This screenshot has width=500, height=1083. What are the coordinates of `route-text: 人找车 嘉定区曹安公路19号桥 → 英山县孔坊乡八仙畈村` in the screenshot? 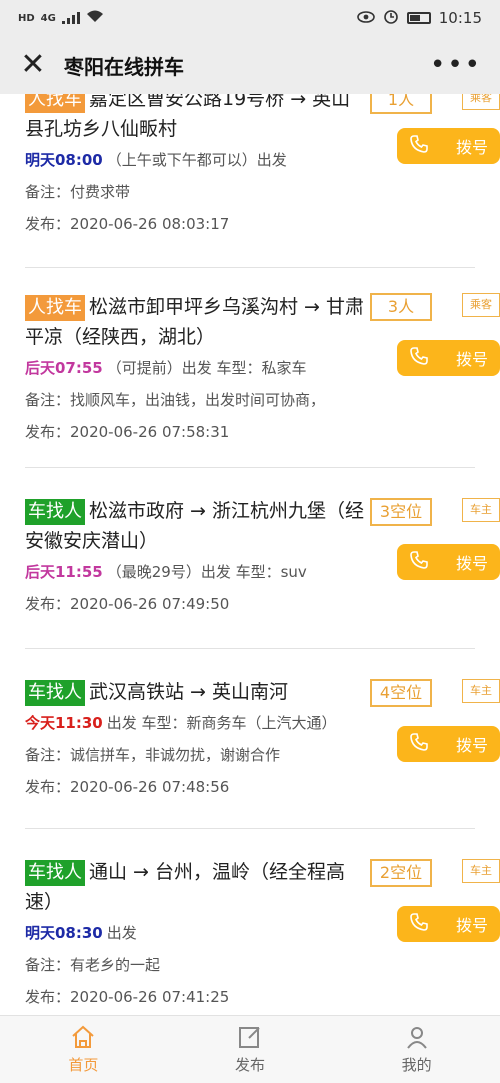 It's located at (195, 119).